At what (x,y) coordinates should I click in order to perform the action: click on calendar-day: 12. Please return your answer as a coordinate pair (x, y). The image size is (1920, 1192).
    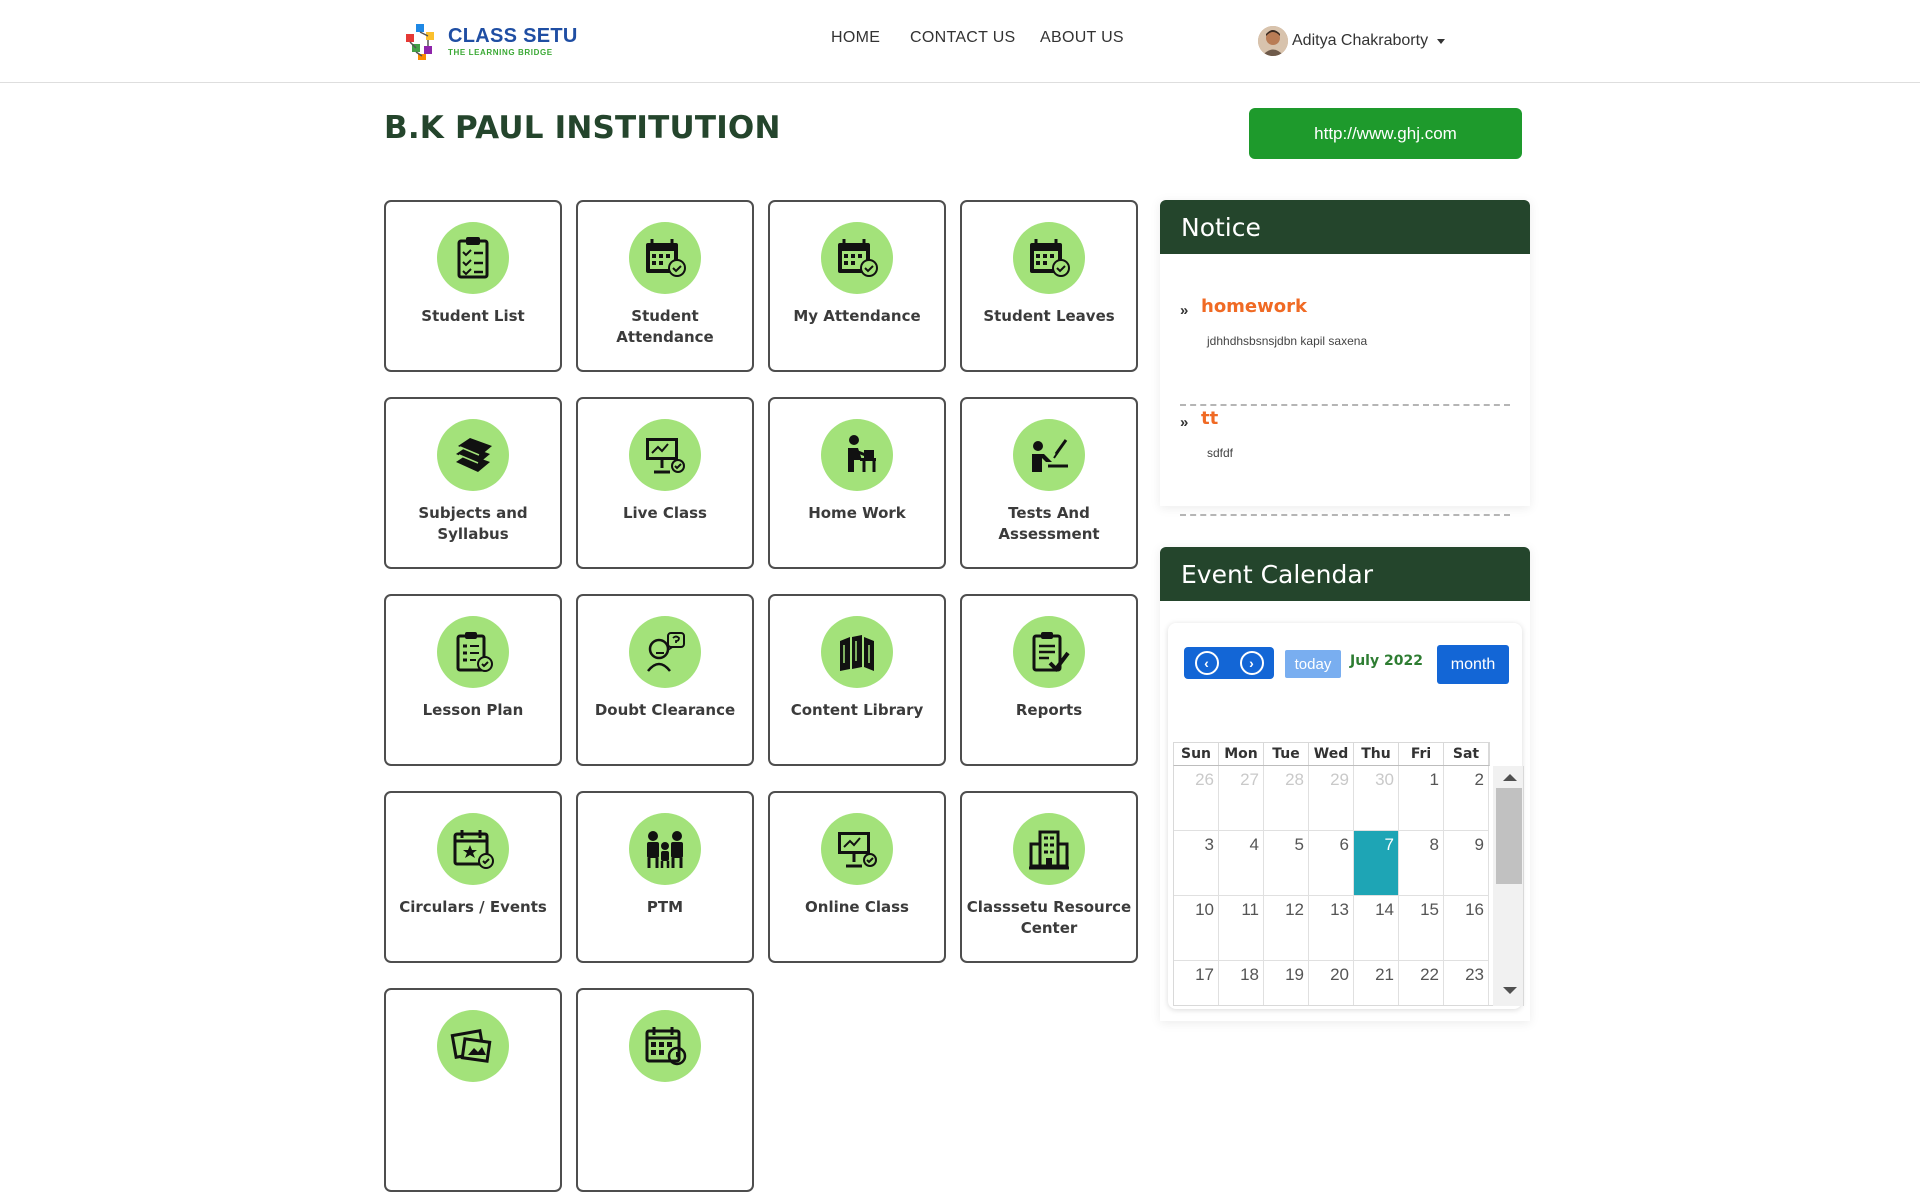
    Looking at the image, I should click on (1286, 928).